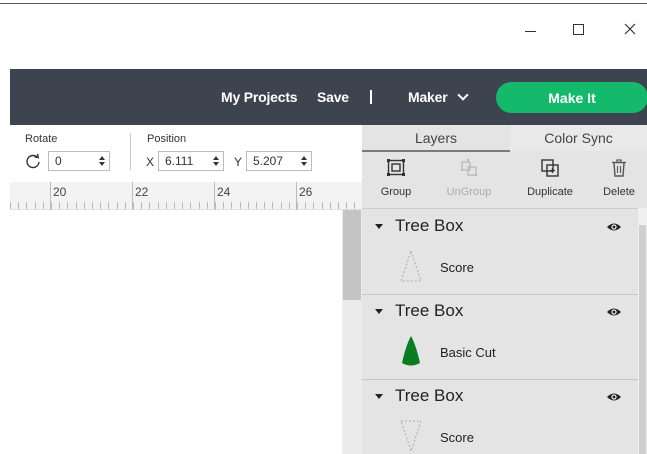  I want to click on app-header: My Projects Save Maker Make It, so click(328, 97).